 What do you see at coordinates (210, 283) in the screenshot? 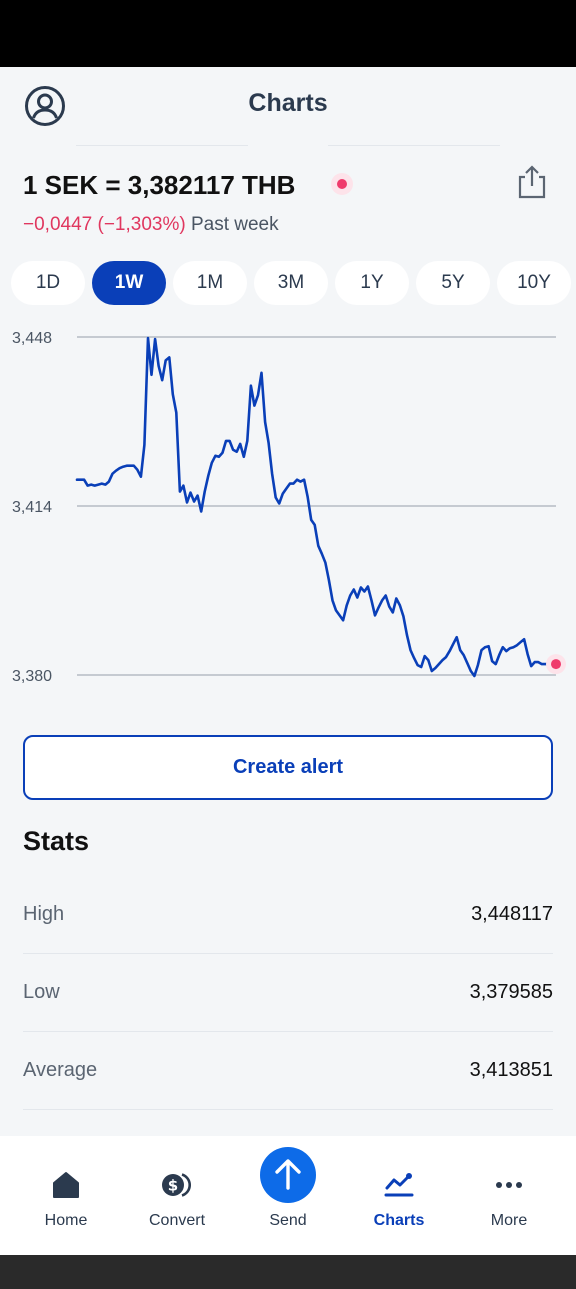
I see `range-1m: 1M` at bounding box center [210, 283].